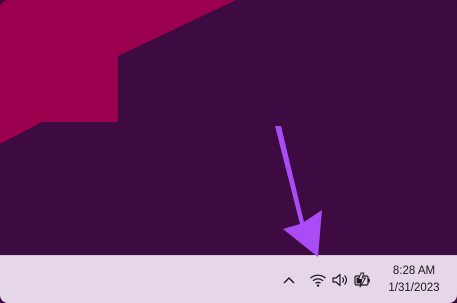 This screenshot has height=303, width=457. I want to click on wifi-icon, so click(318, 280).